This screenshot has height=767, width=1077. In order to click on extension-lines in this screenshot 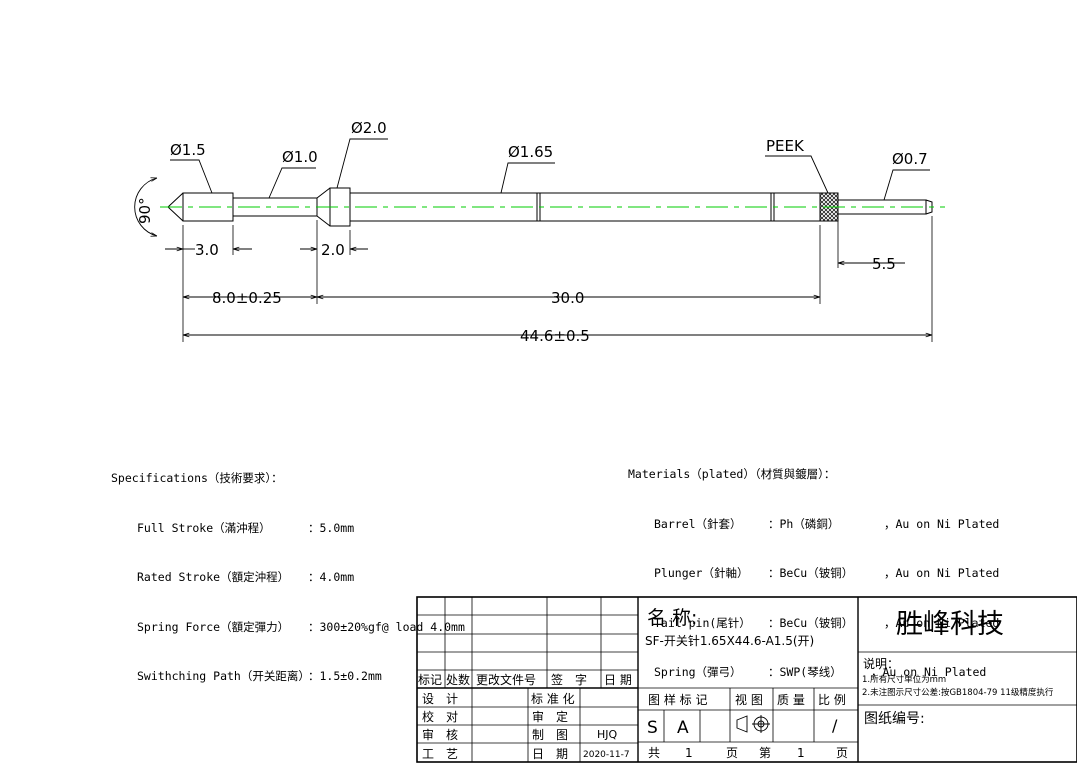, I will do `click(557, 279)`.